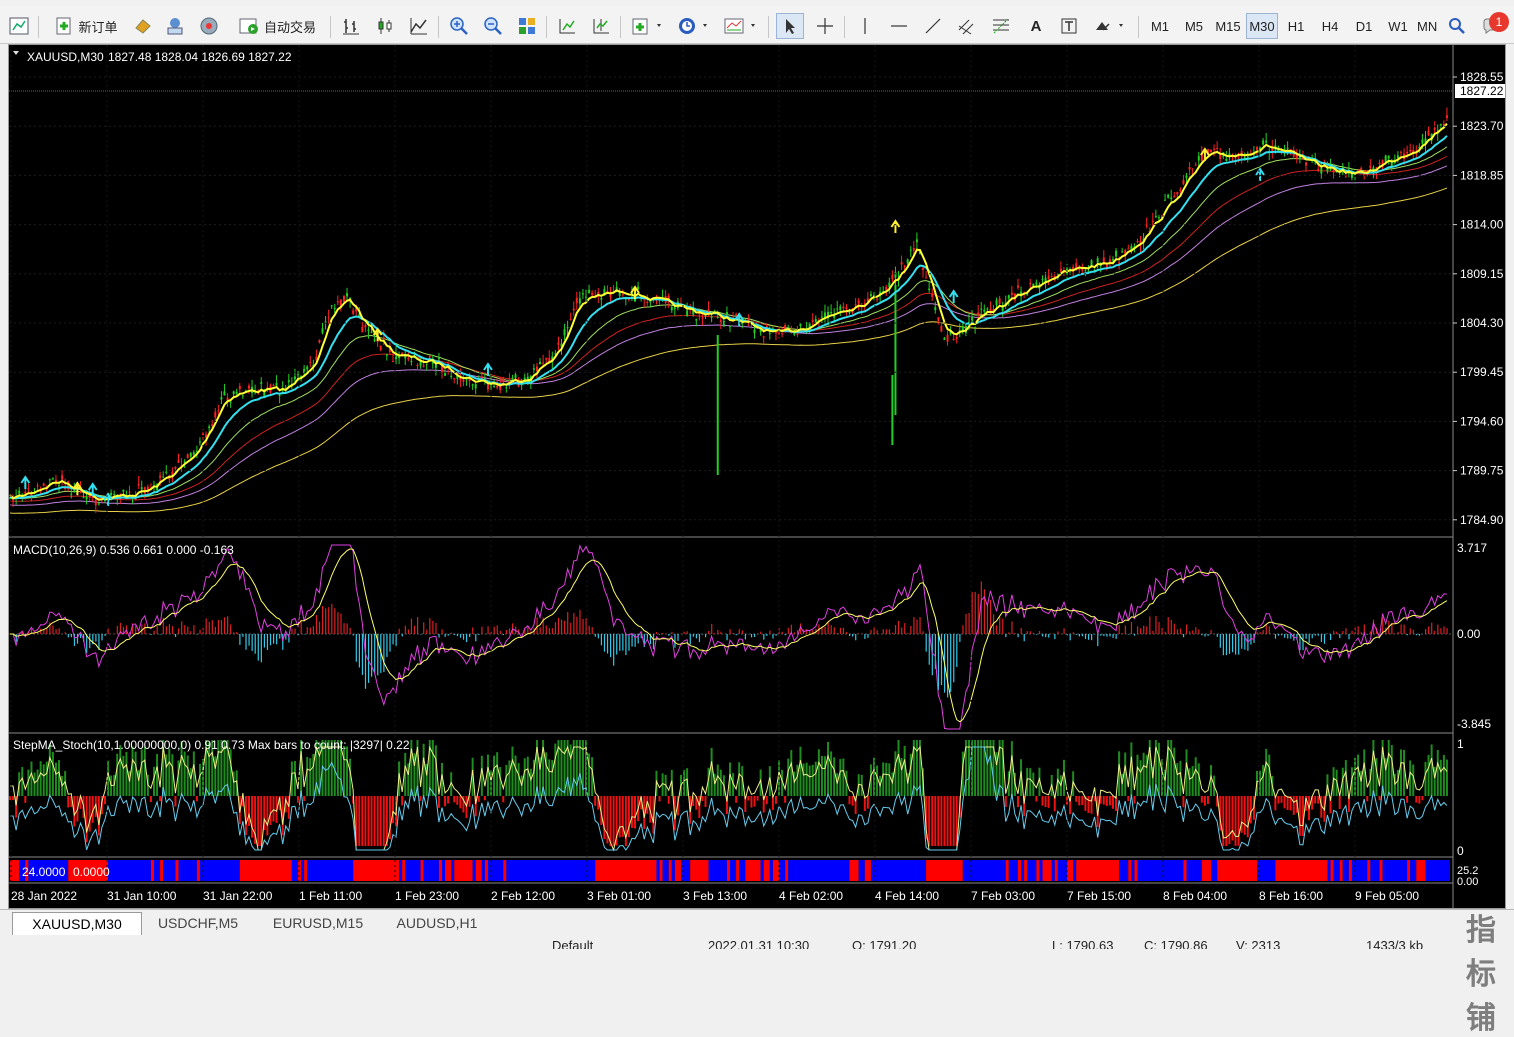 This screenshot has width=1514, height=1037. I want to click on profiles-icon, so click(19, 26).